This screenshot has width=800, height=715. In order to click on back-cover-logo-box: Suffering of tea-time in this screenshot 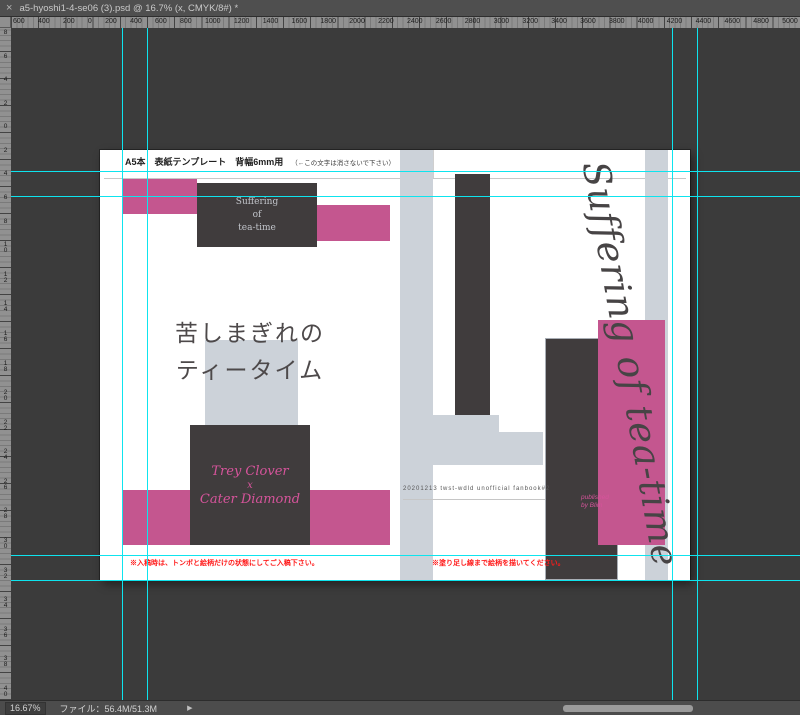, I will do `click(257, 215)`.